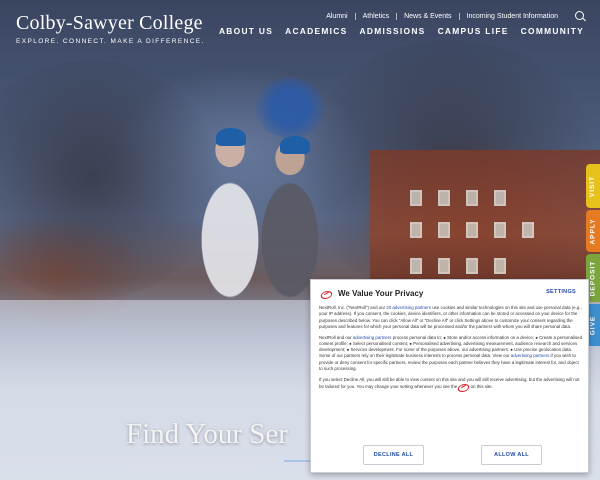 The width and height of the screenshot is (600, 480). Describe the element at coordinates (511, 16) in the screenshot. I see `utility-link-incoming-students: Incoming Student Information` at that location.